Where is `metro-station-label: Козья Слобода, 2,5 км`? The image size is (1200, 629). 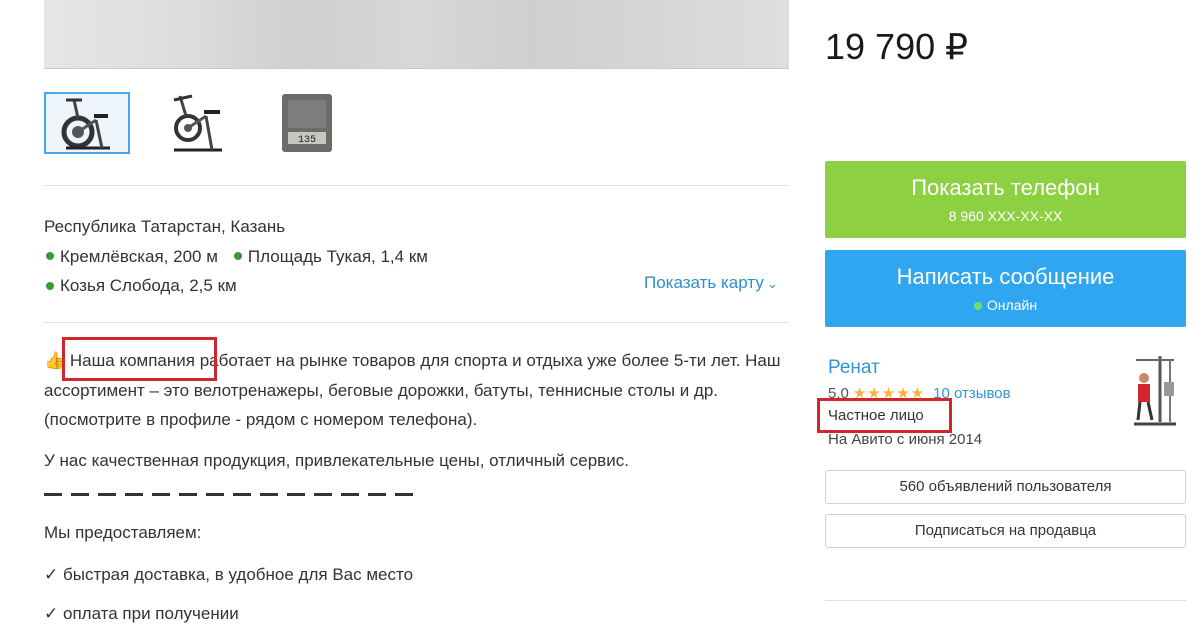 metro-station-label: Козья Слобода, 2,5 км is located at coordinates (148, 285).